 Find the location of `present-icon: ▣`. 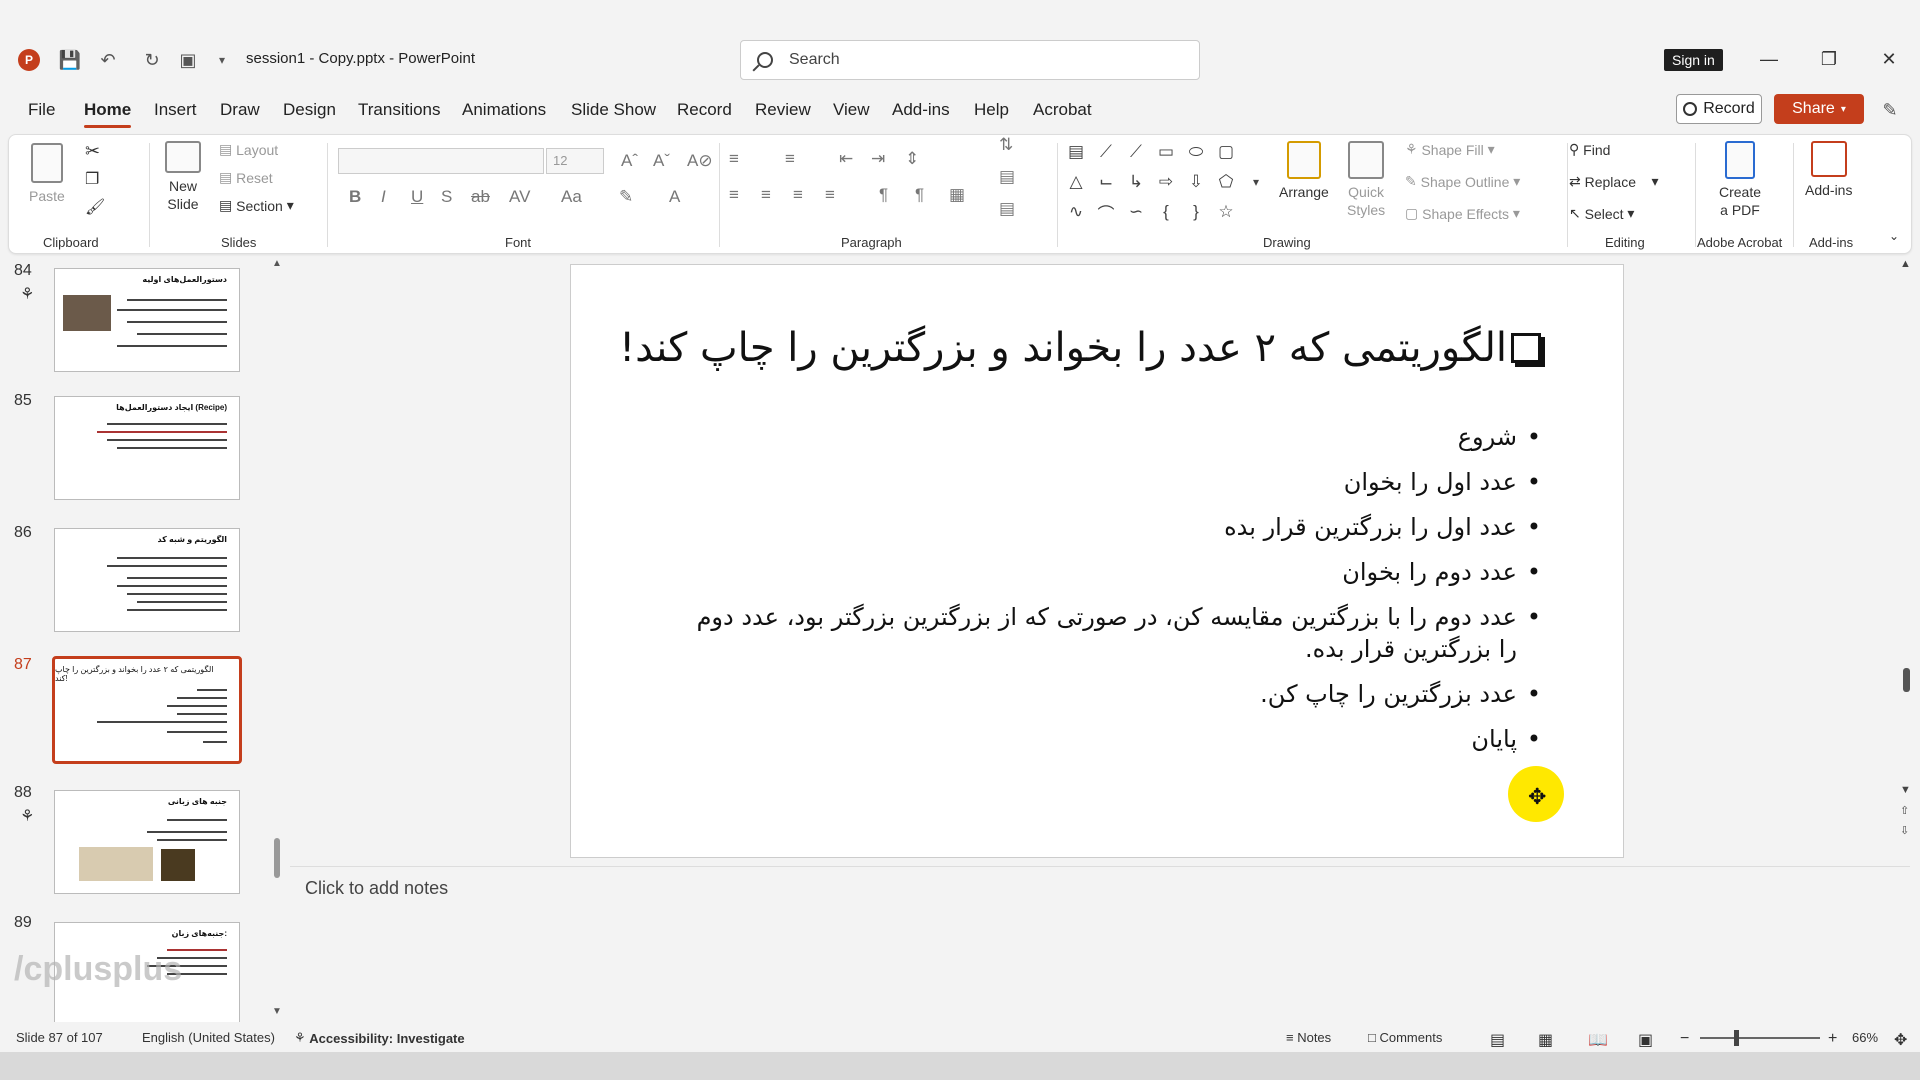

present-icon: ▣ is located at coordinates (188, 60).